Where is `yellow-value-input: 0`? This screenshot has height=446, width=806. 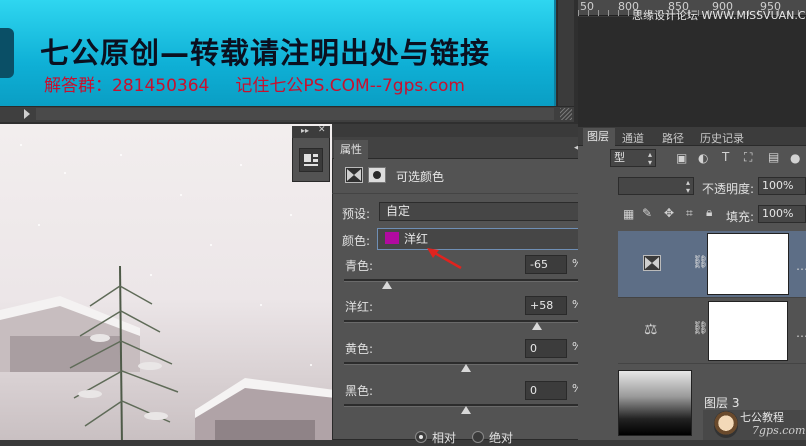
yellow-value-input: 0 is located at coordinates (546, 348).